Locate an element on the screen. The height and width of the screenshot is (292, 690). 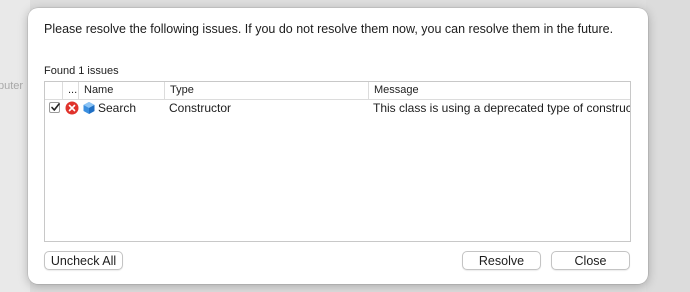
column-message-header: Message is located at coordinates (499, 90).